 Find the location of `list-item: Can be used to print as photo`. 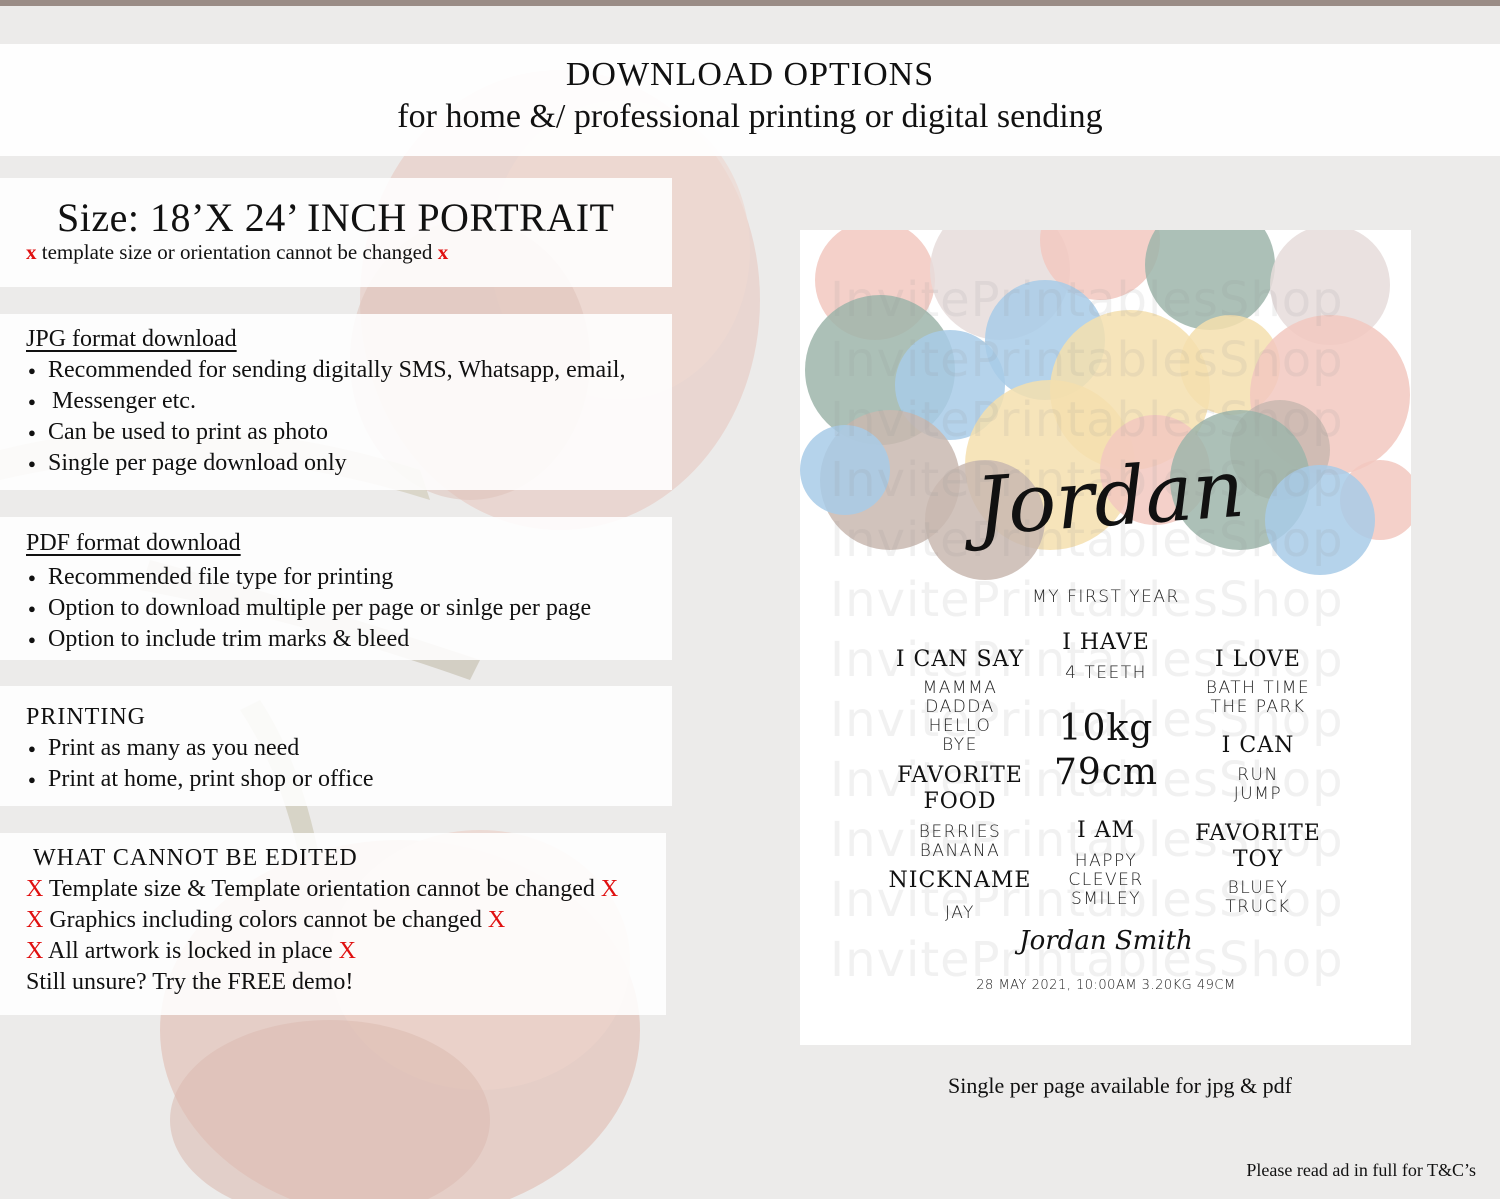

list-item: Can be used to print as photo is located at coordinates (336, 432).